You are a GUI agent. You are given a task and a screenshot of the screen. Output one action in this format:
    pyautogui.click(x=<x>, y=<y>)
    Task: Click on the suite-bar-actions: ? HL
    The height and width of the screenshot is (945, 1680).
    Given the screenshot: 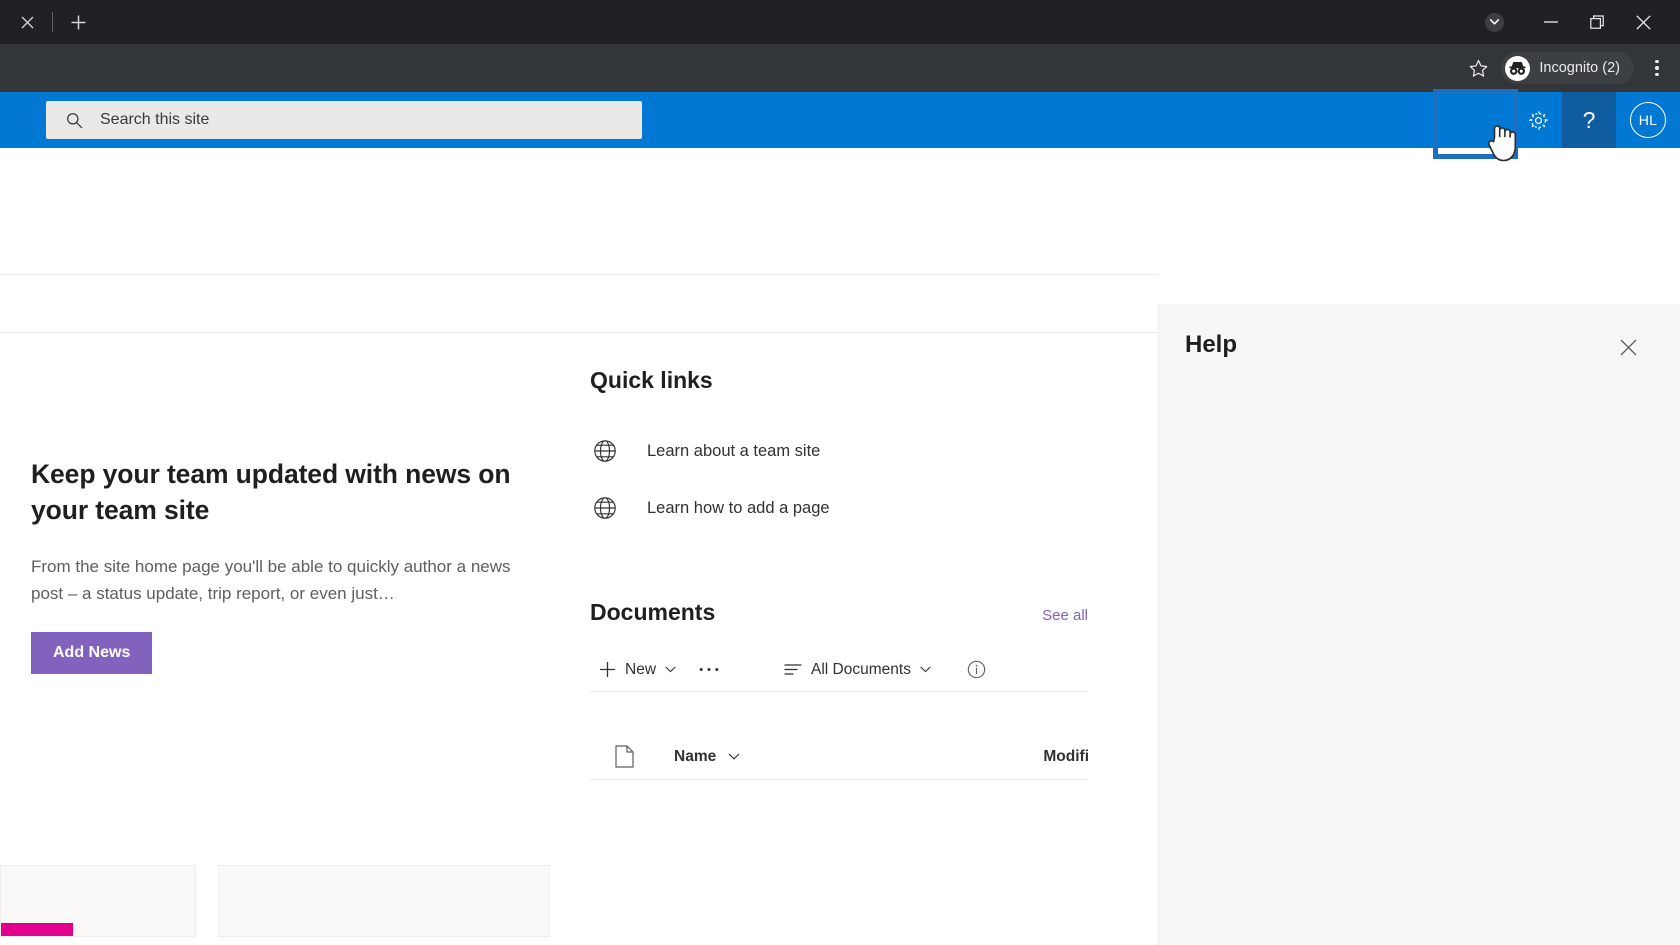 What is the action you would take?
    pyautogui.click(x=1597, y=120)
    